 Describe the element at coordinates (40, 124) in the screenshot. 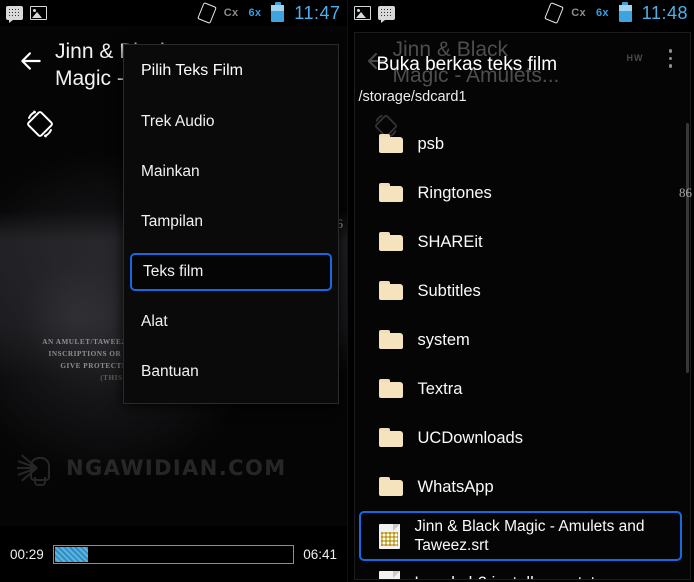

I see `screen-rotation-icon` at that location.